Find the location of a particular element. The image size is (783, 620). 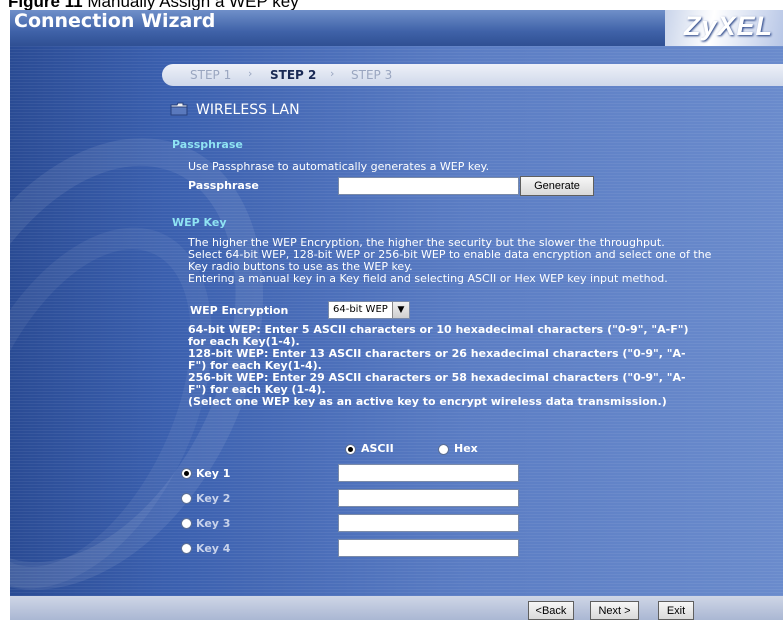

wep-key-heading: WEP Key is located at coordinates (199, 222).